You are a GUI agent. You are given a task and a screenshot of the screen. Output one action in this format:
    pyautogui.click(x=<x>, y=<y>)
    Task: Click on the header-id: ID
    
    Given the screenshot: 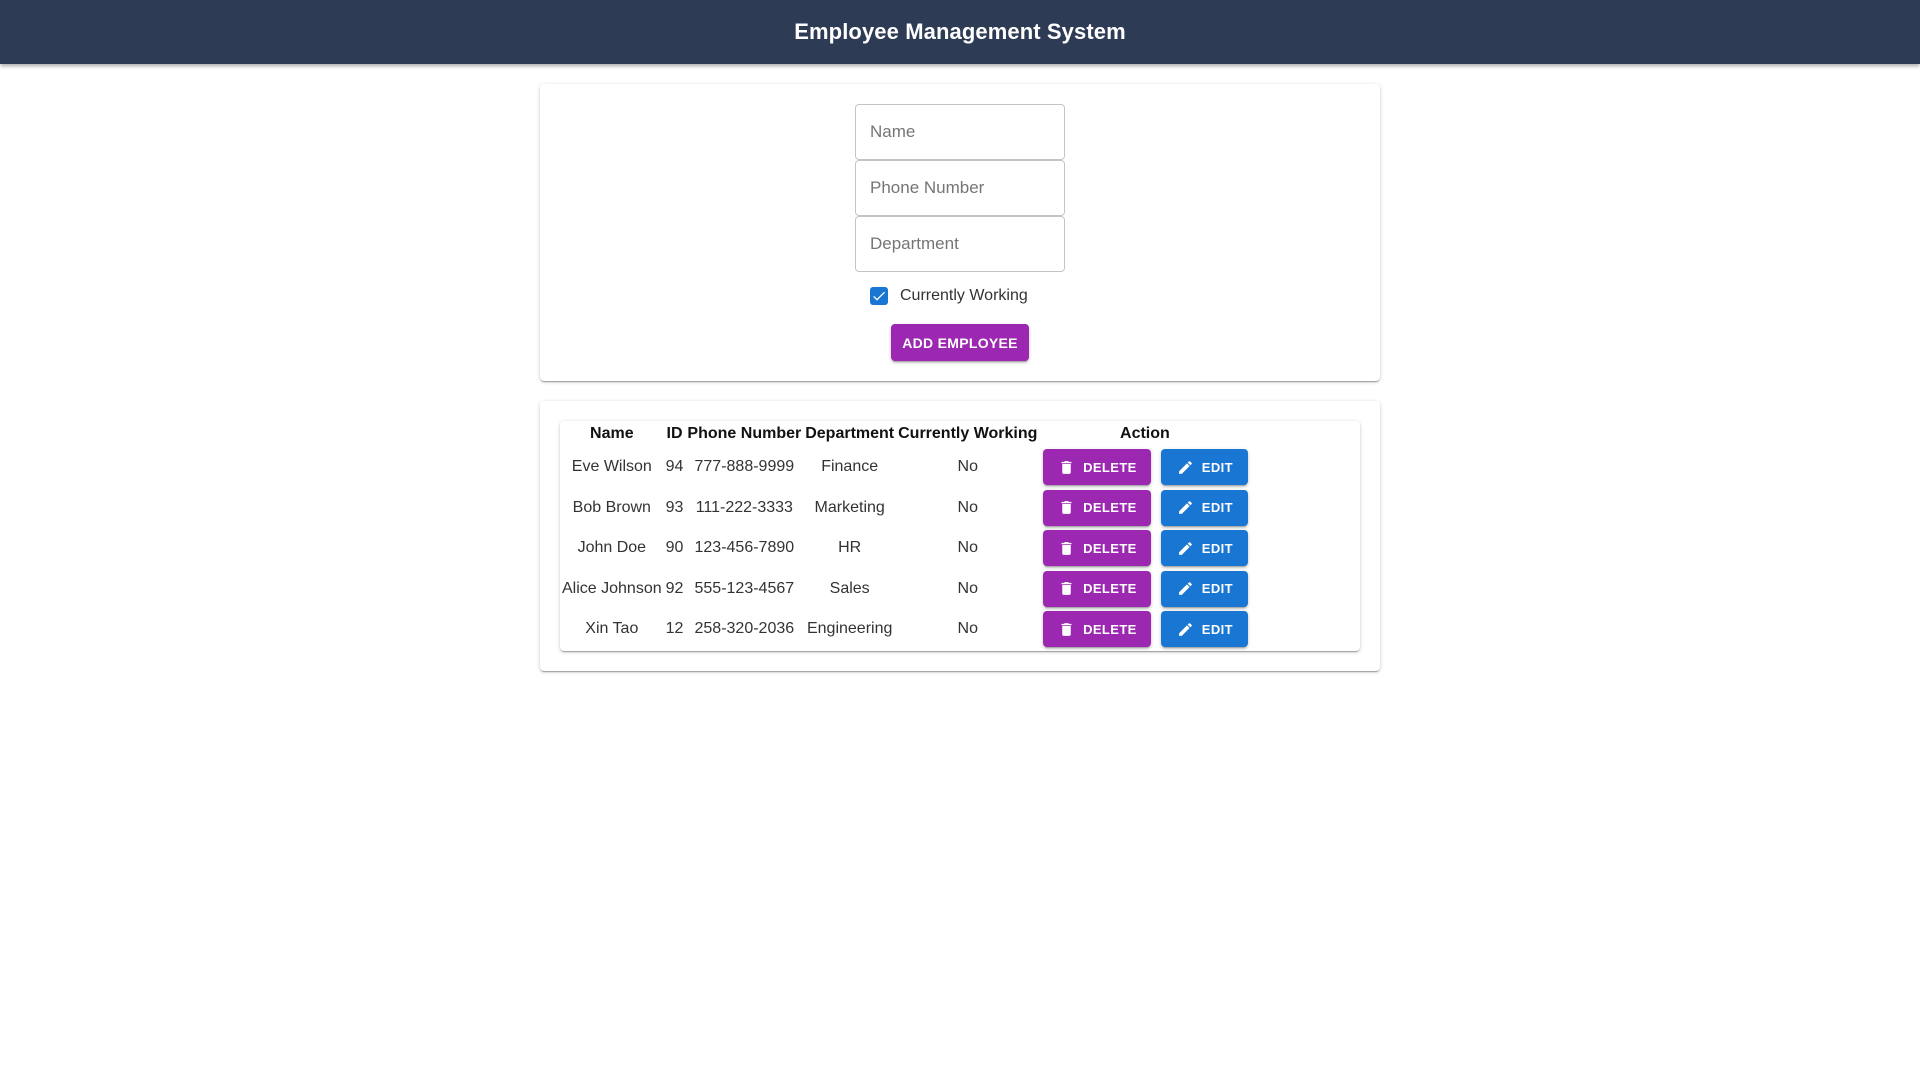 What is the action you would take?
    pyautogui.click(x=674, y=433)
    